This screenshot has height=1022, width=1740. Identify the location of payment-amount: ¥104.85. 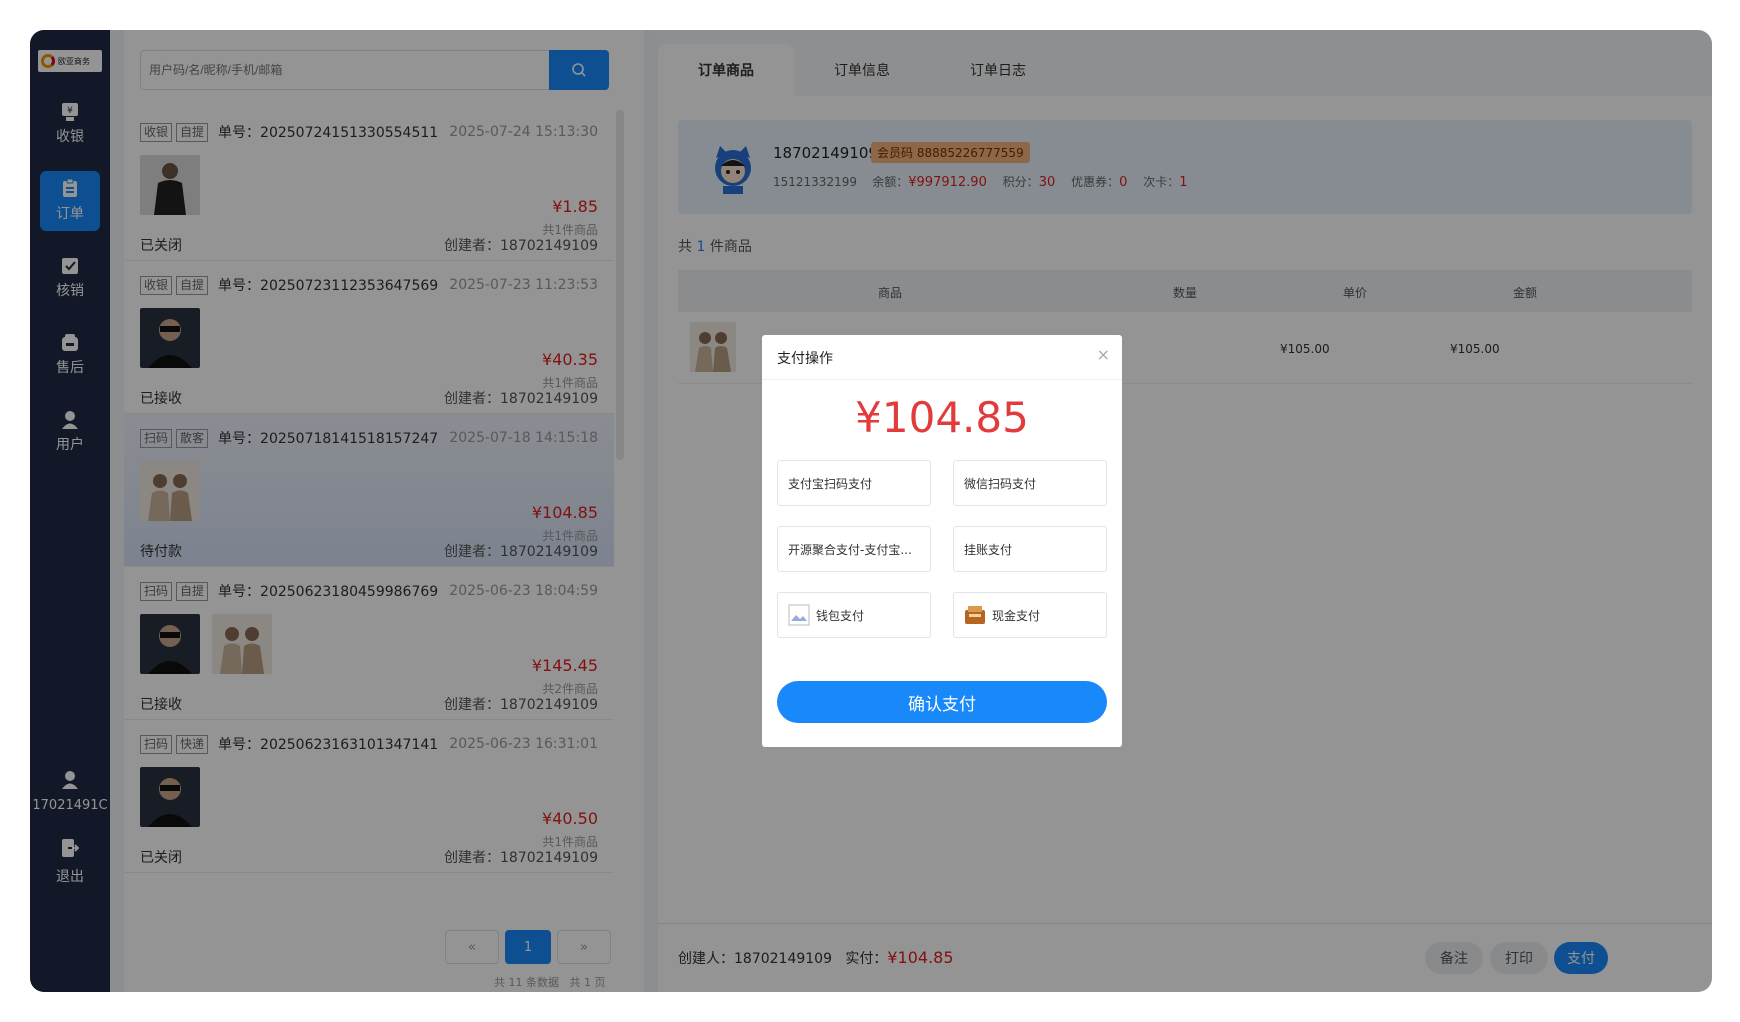
(942, 417).